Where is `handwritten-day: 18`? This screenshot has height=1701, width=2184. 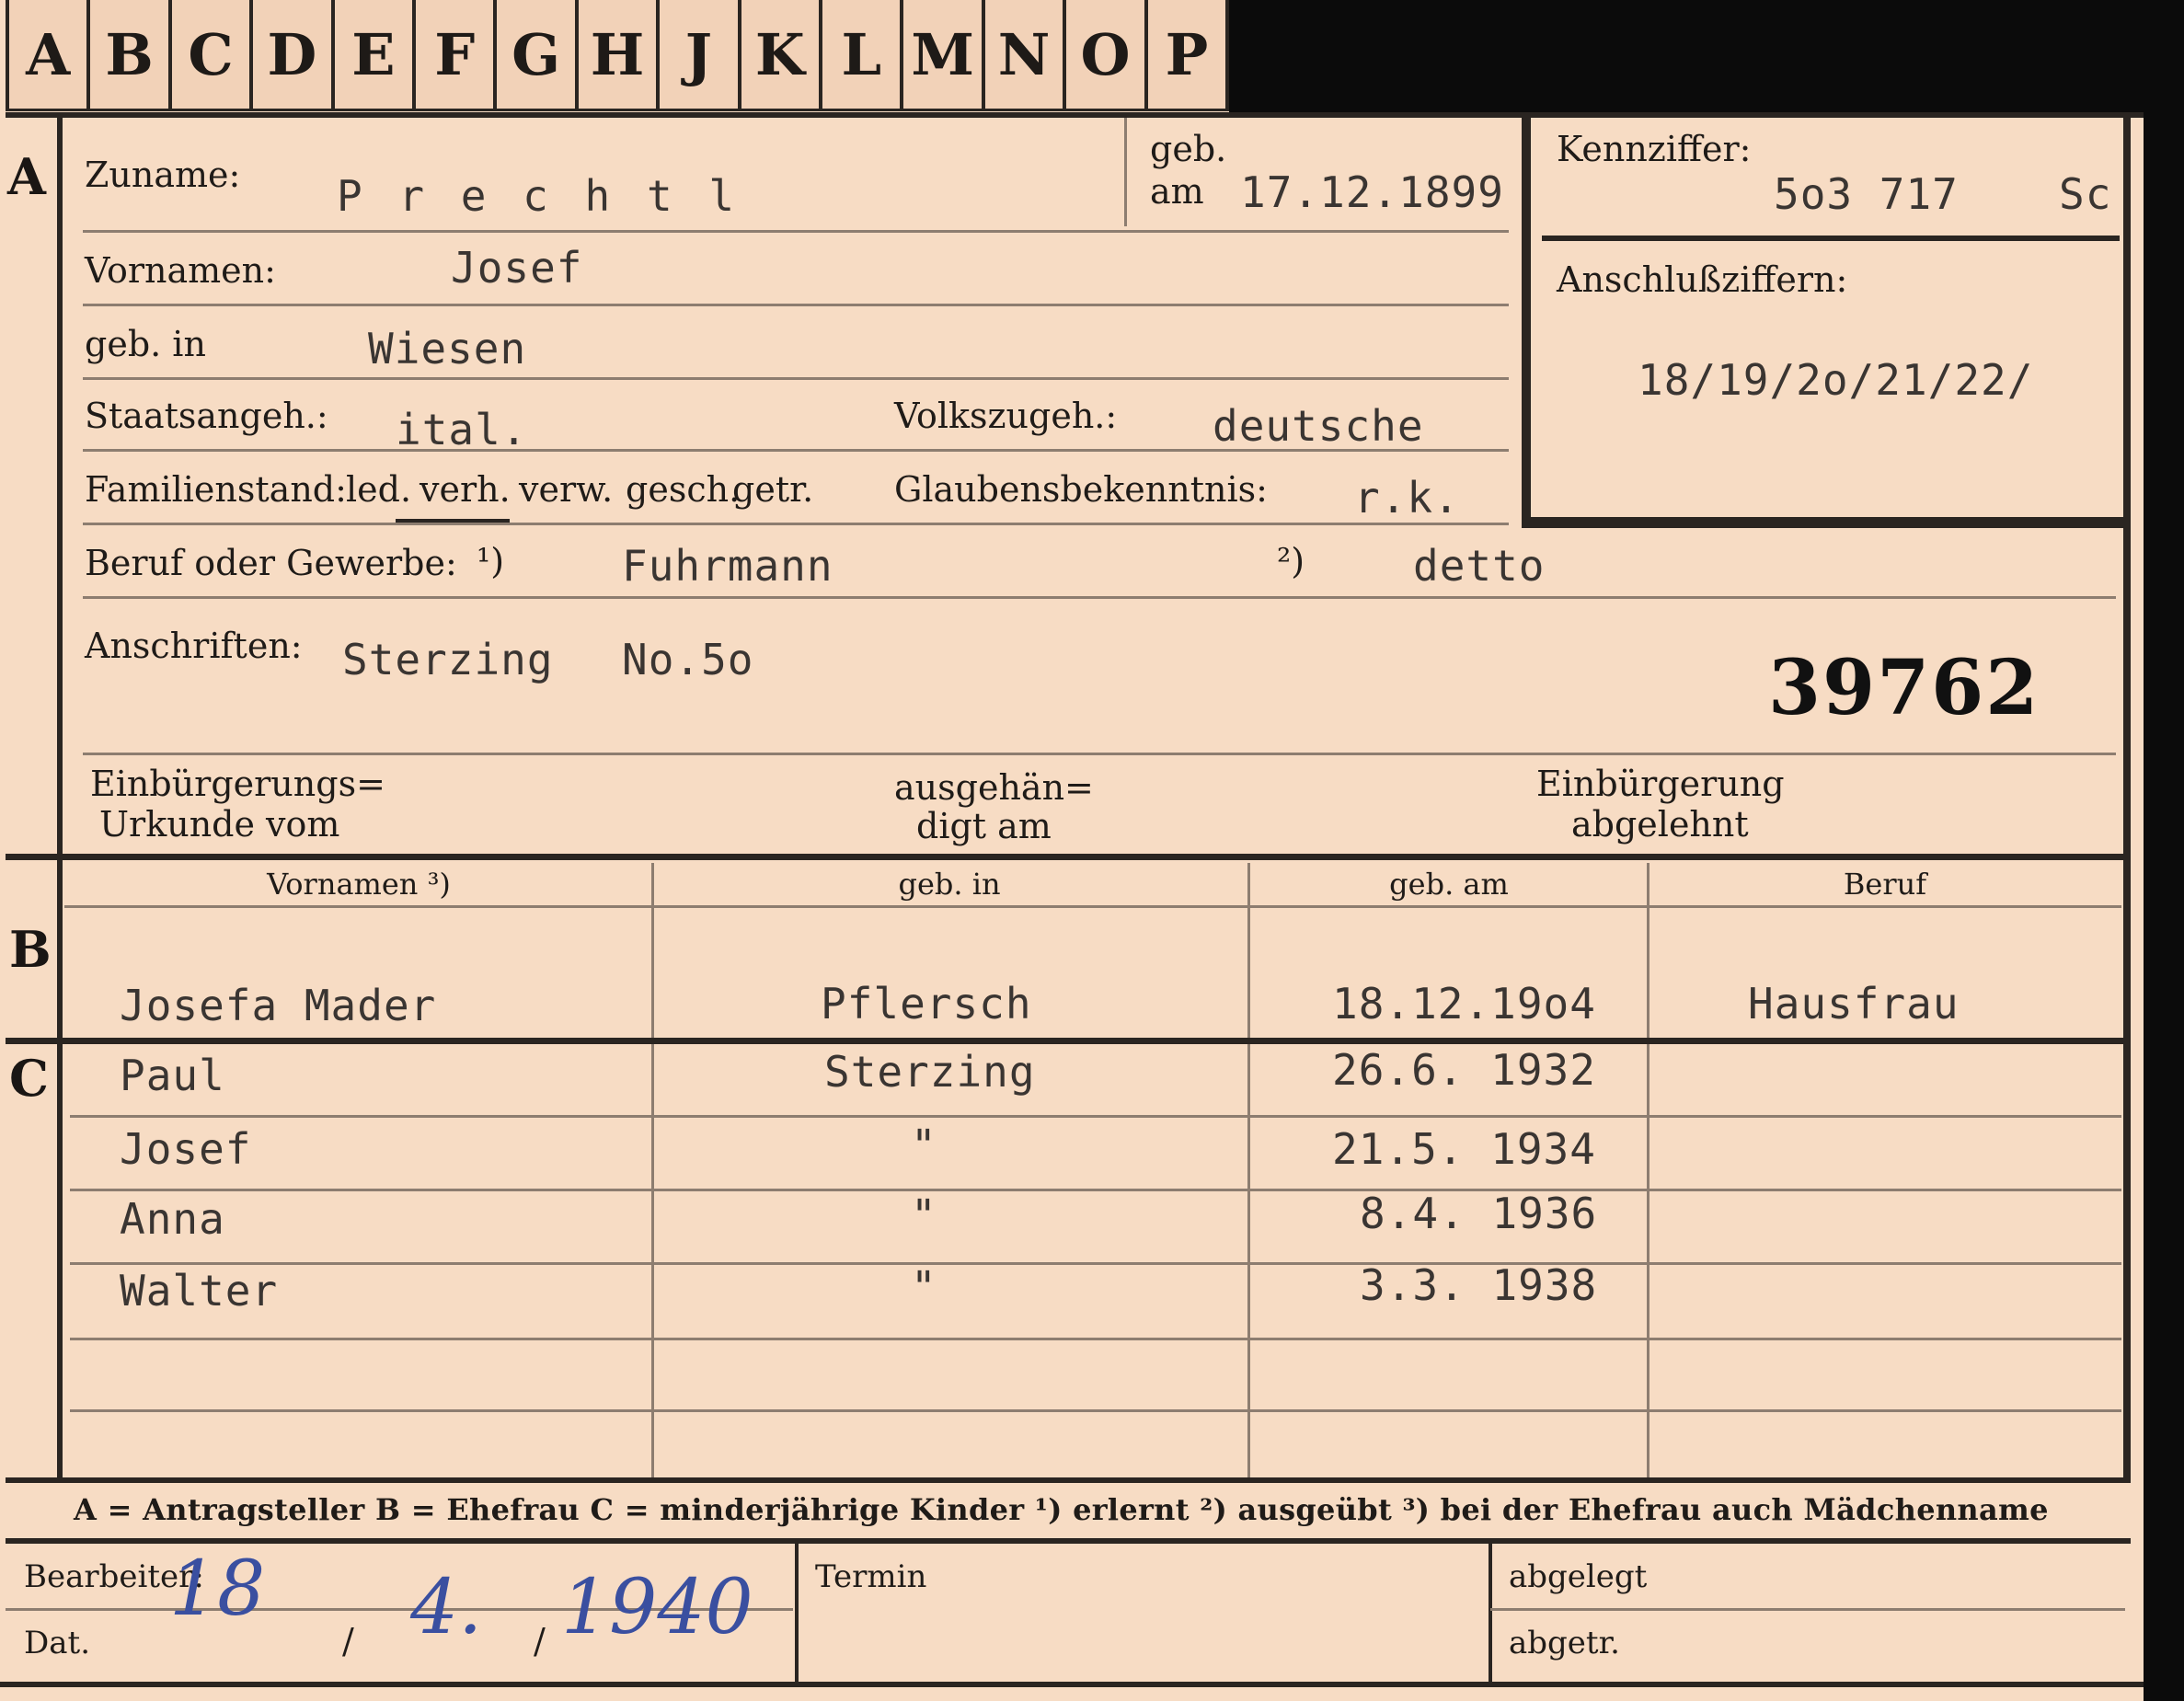
handwritten-day: 18 is located at coordinates (217, 1589).